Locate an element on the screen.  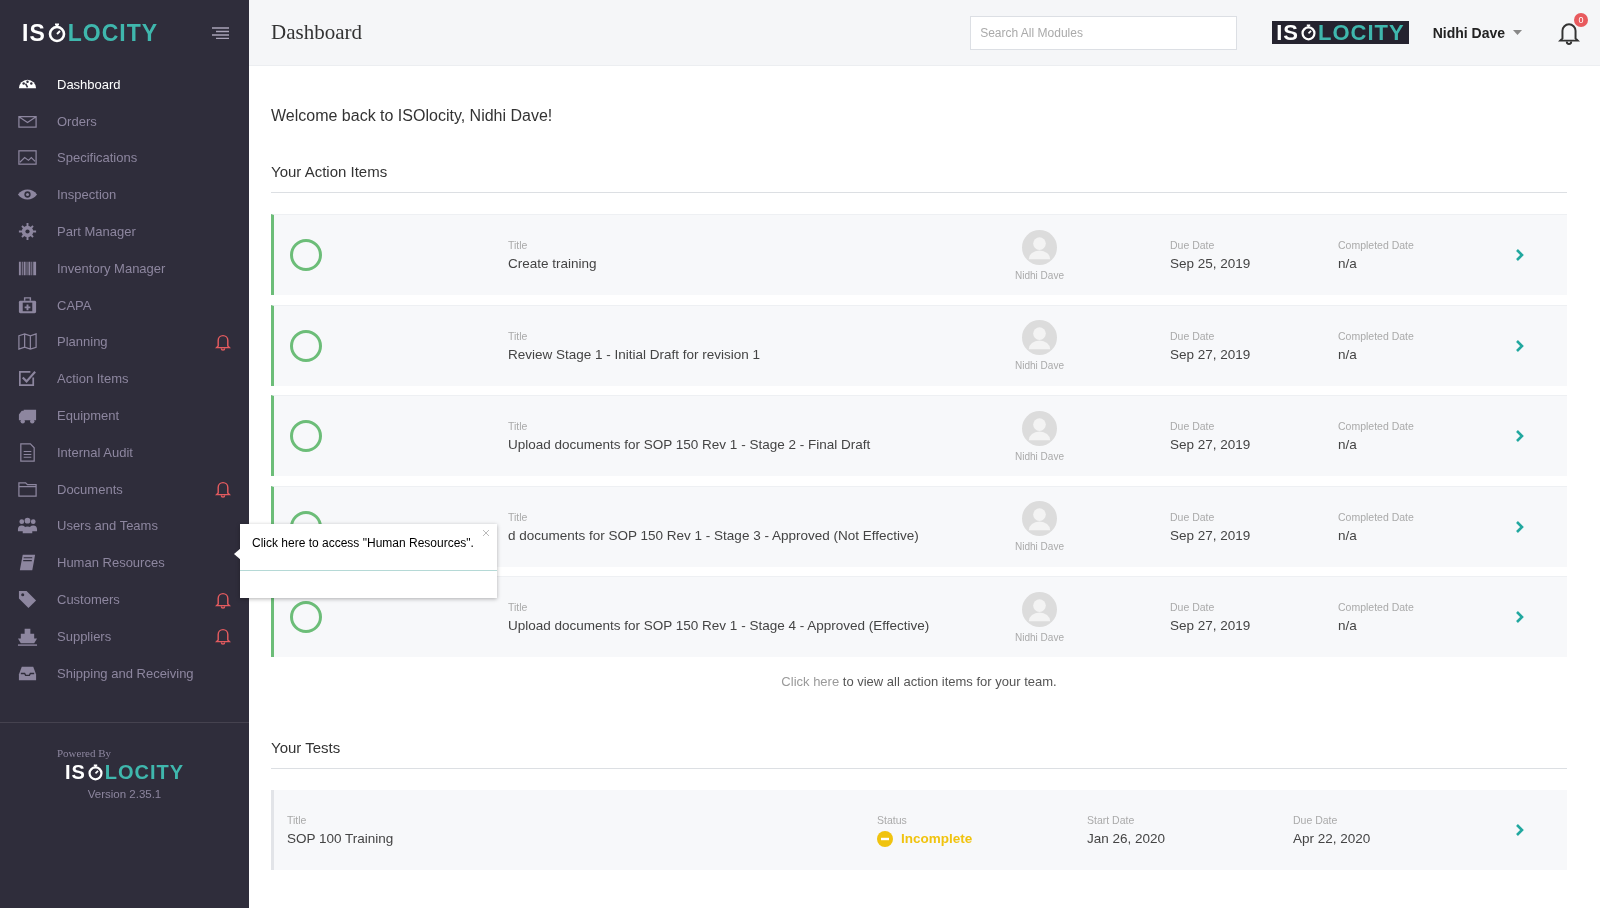
gear-icon is located at coordinates (27, 232).